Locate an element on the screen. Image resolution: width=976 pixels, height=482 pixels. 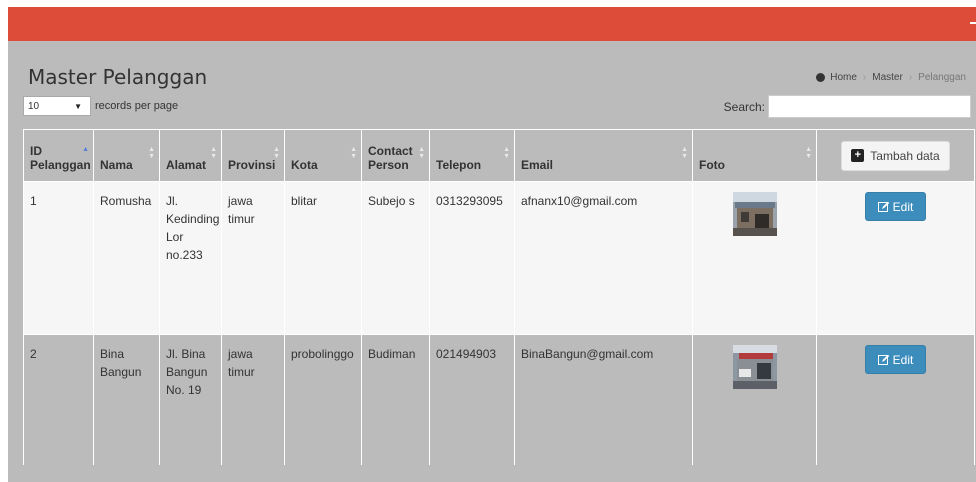
column-header-contact: Contact Person ▲ ▼ is located at coordinates (395, 155).